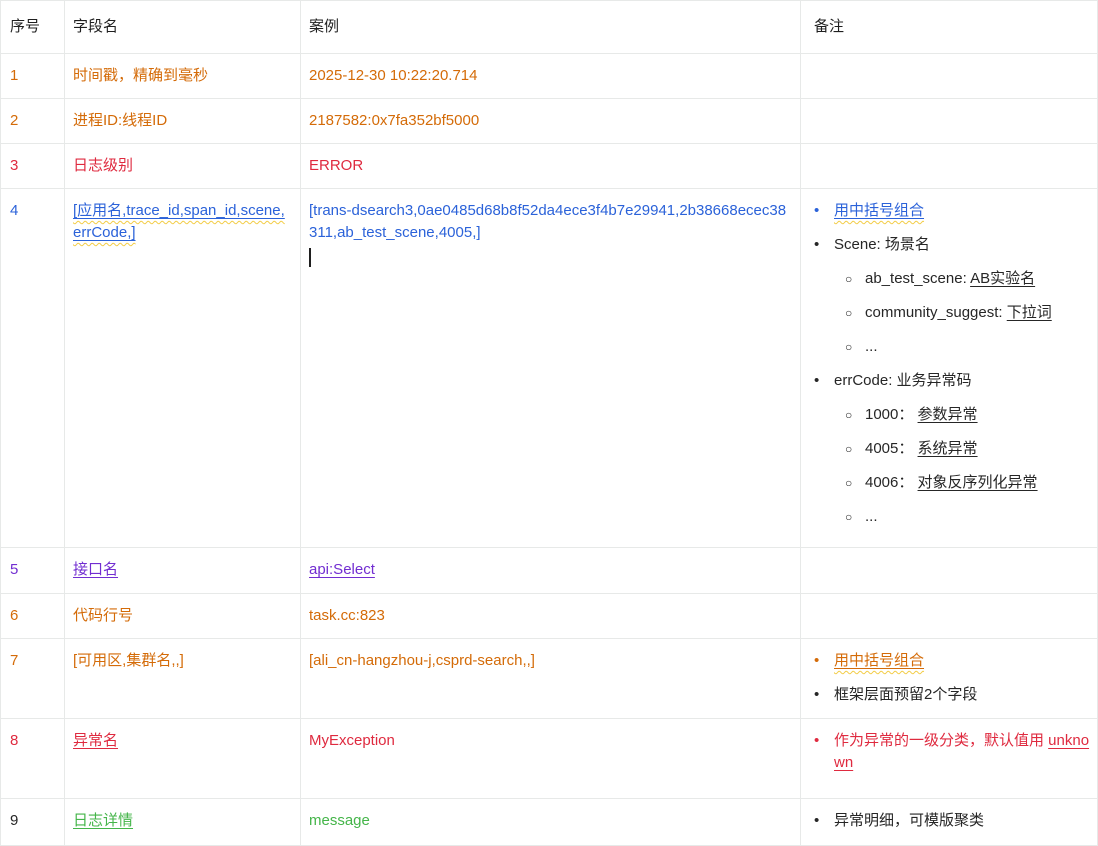 The width and height of the screenshot is (1098, 846). What do you see at coordinates (33, 368) in the screenshot?
I see `cell-no: 4` at bounding box center [33, 368].